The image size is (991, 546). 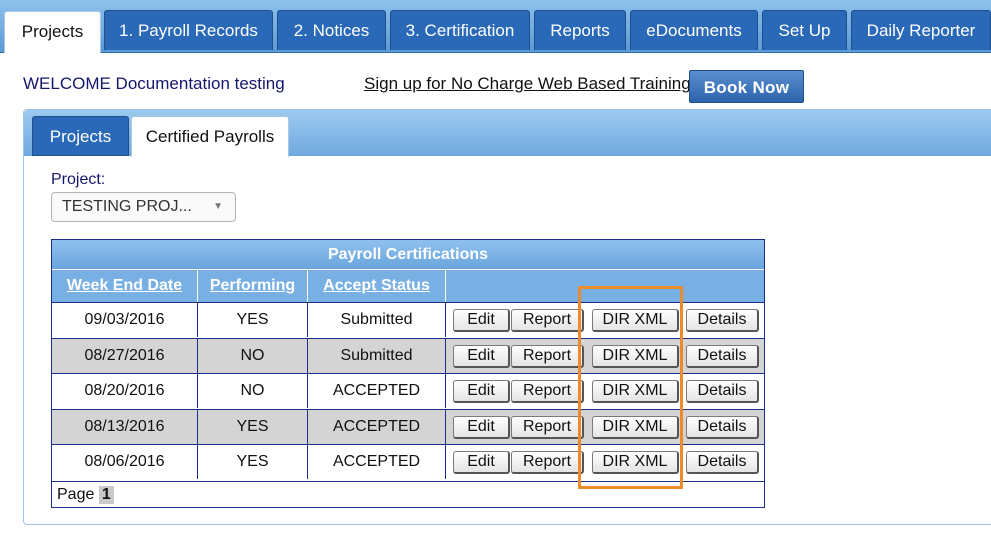 What do you see at coordinates (125, 462) in the screenshot?
I see `week-end-date-cell: 08/06/2016` at bounding box center [125, 462].